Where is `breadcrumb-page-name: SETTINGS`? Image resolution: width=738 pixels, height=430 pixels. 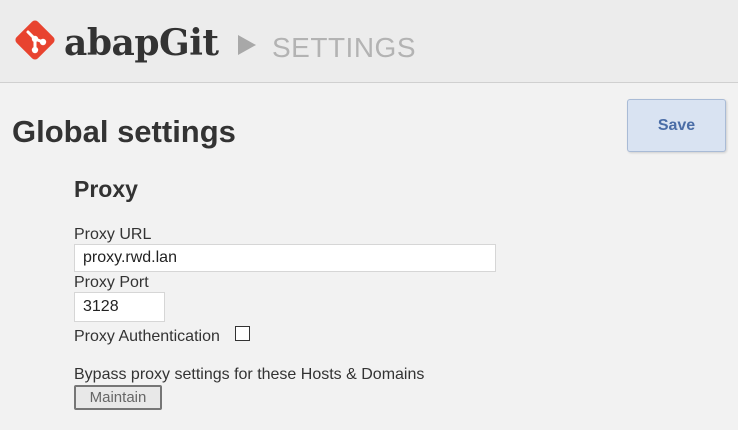 breadcrumb-page-name: SETTINGS is located at coordinates (344, 47).